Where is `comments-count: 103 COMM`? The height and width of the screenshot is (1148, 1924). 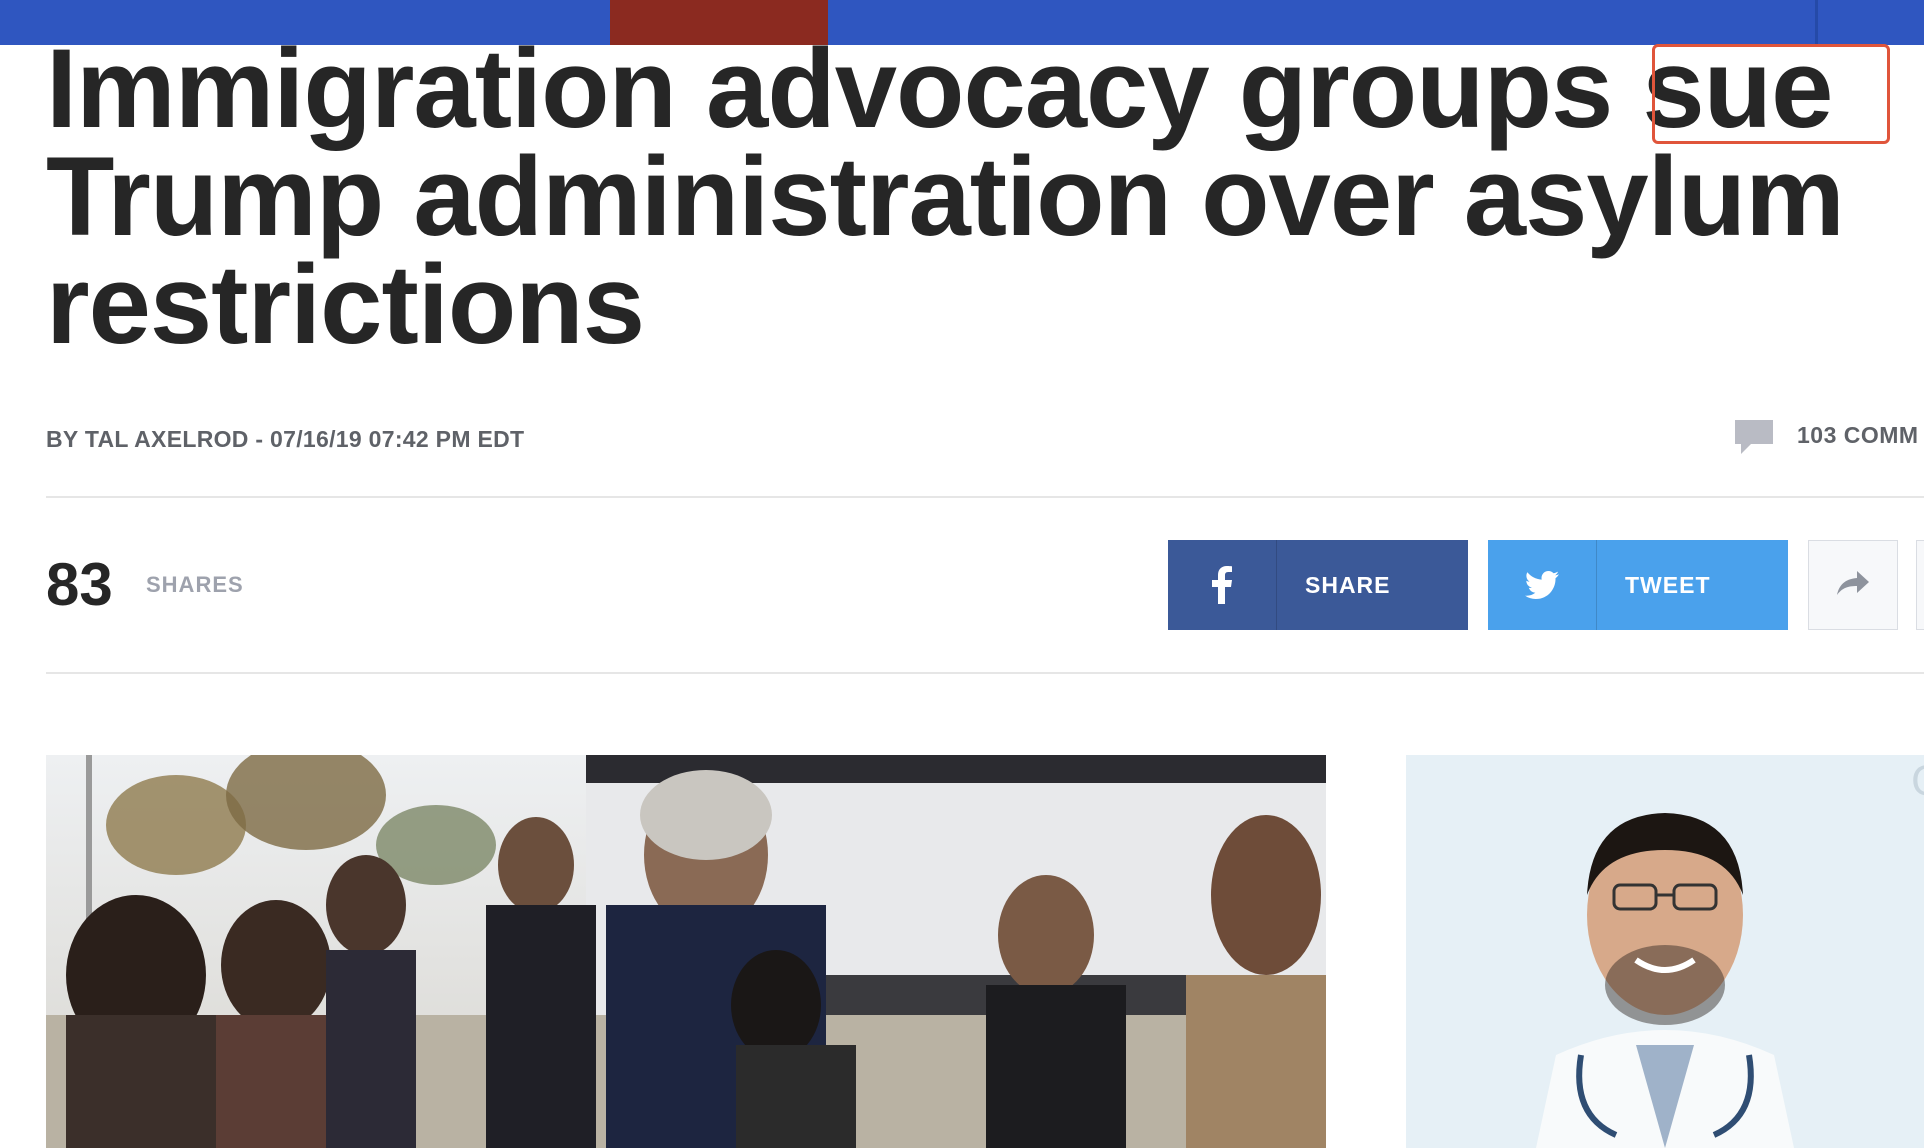 comments-count: 103 COMM is located at coordinates (1858, 434).